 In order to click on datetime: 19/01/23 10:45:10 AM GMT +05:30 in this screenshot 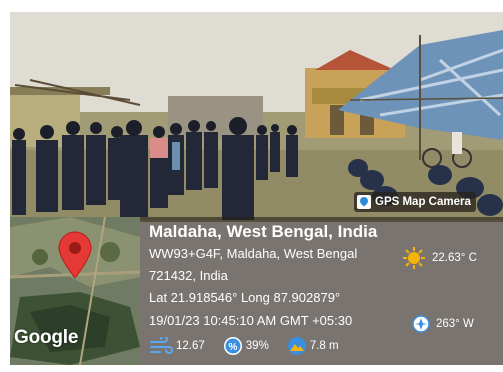, I will do `click(251, 320)`.